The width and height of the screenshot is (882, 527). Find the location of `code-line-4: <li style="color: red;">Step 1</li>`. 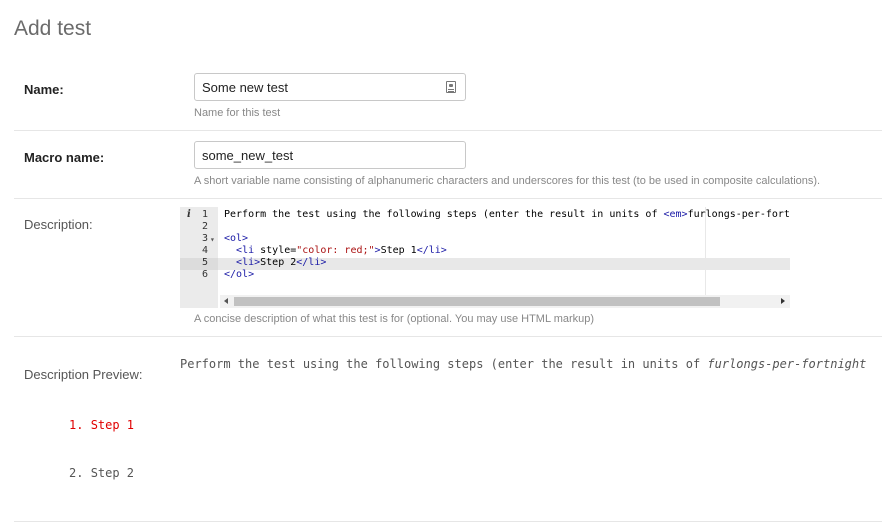

code-line-4: <li style="color: red;">Step 1</li> is located at coordinates (341, 250).